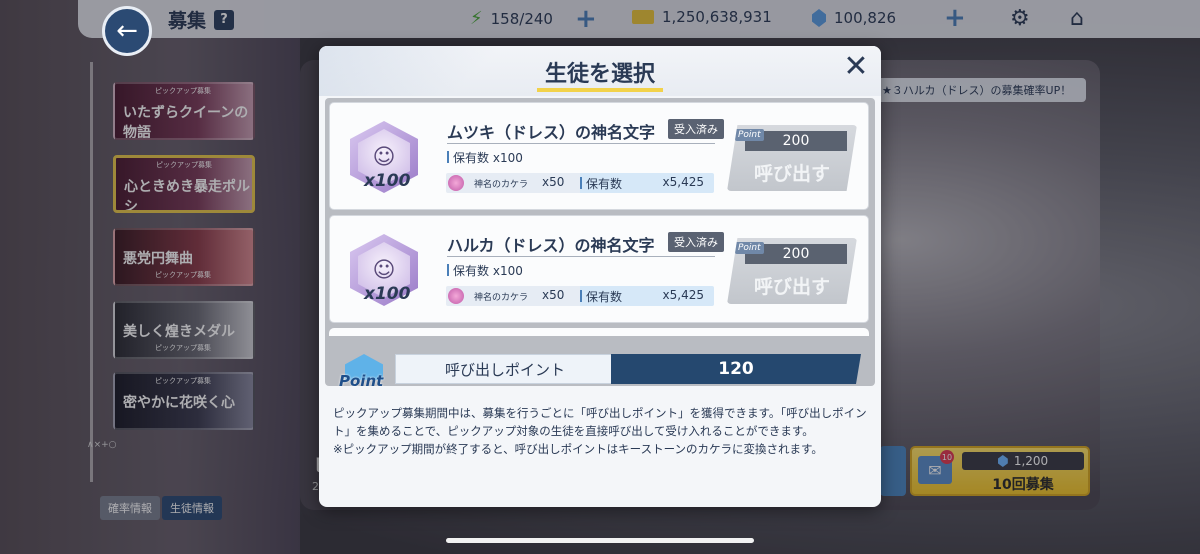 This screenshot has height=554, width=1200. What do you see at coordinates (600, 90) in the screenshot?
I see `title-underline` at bounding box center [600, 90].